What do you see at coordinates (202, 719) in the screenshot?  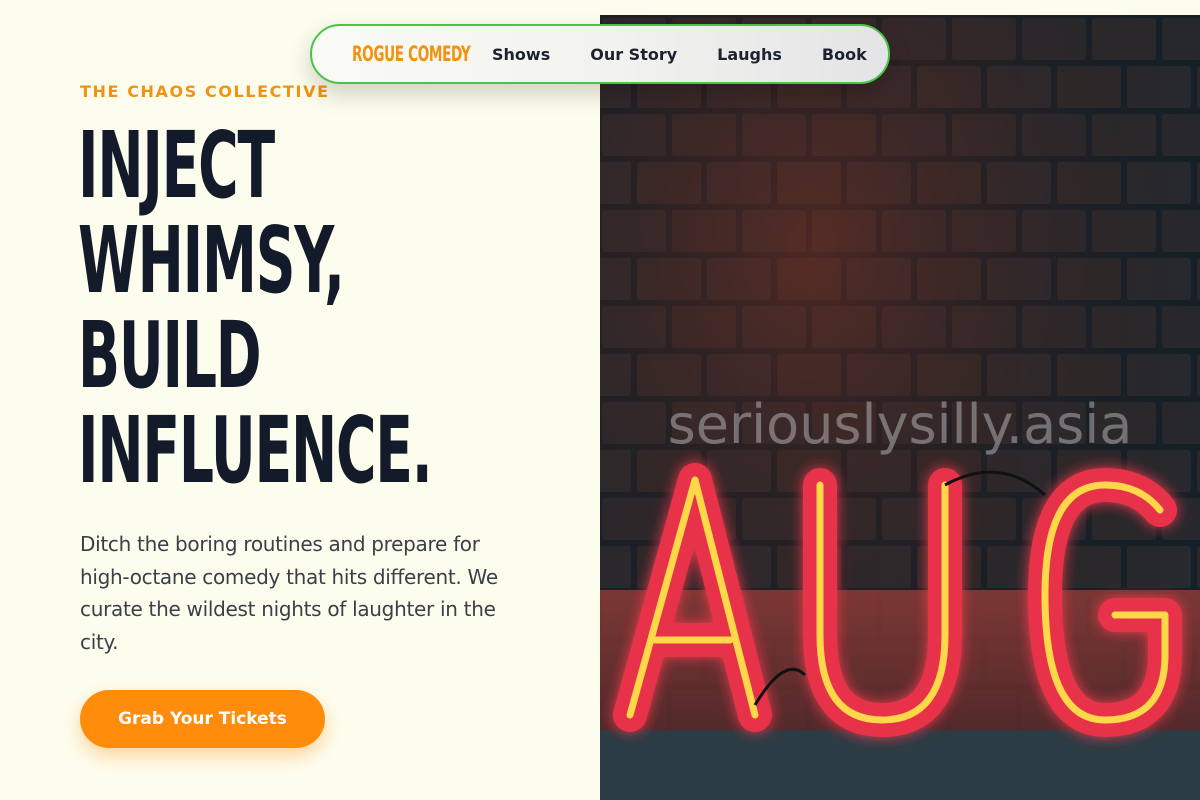 I see `grab-tickets-button: Grab Your Tickets` at bounding box center [202, 719].